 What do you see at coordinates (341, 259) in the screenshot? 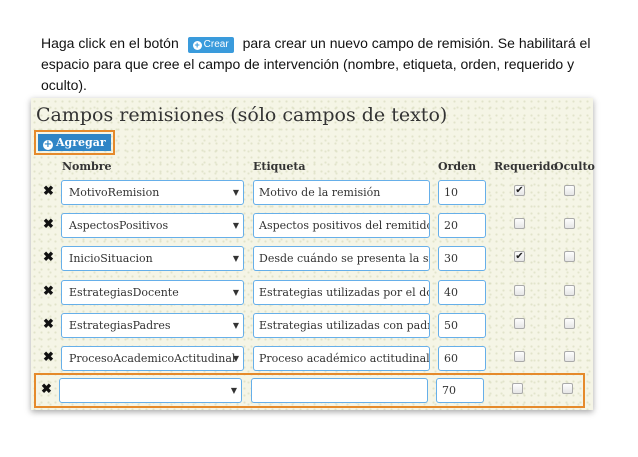
I see `etiqueta-input: Desde cuándo se presenta la situa` at bounding box center [341, 259].